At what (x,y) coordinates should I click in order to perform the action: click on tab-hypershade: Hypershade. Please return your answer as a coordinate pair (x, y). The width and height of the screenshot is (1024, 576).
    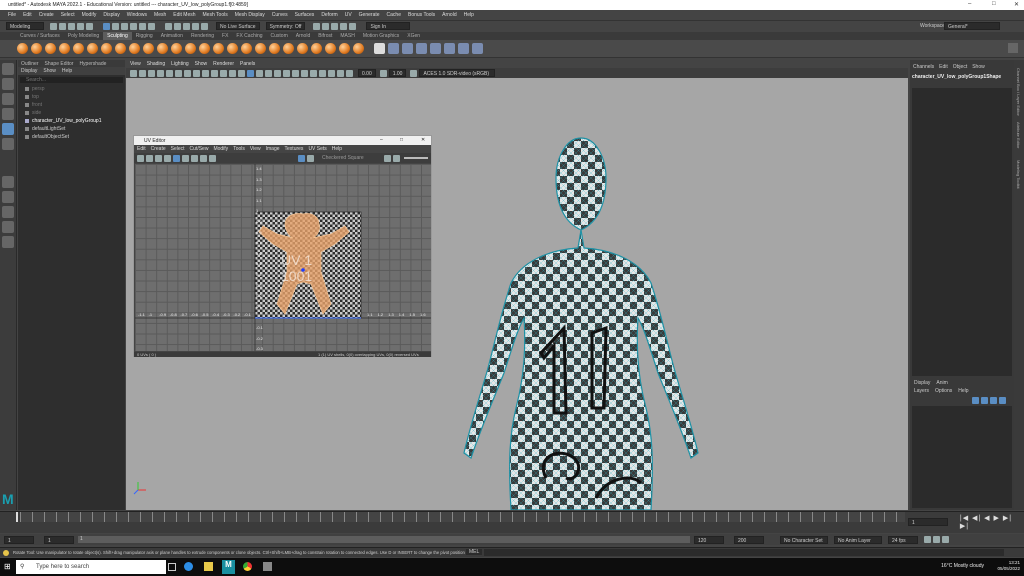
    Looking at the image, I should click on (92, 64).